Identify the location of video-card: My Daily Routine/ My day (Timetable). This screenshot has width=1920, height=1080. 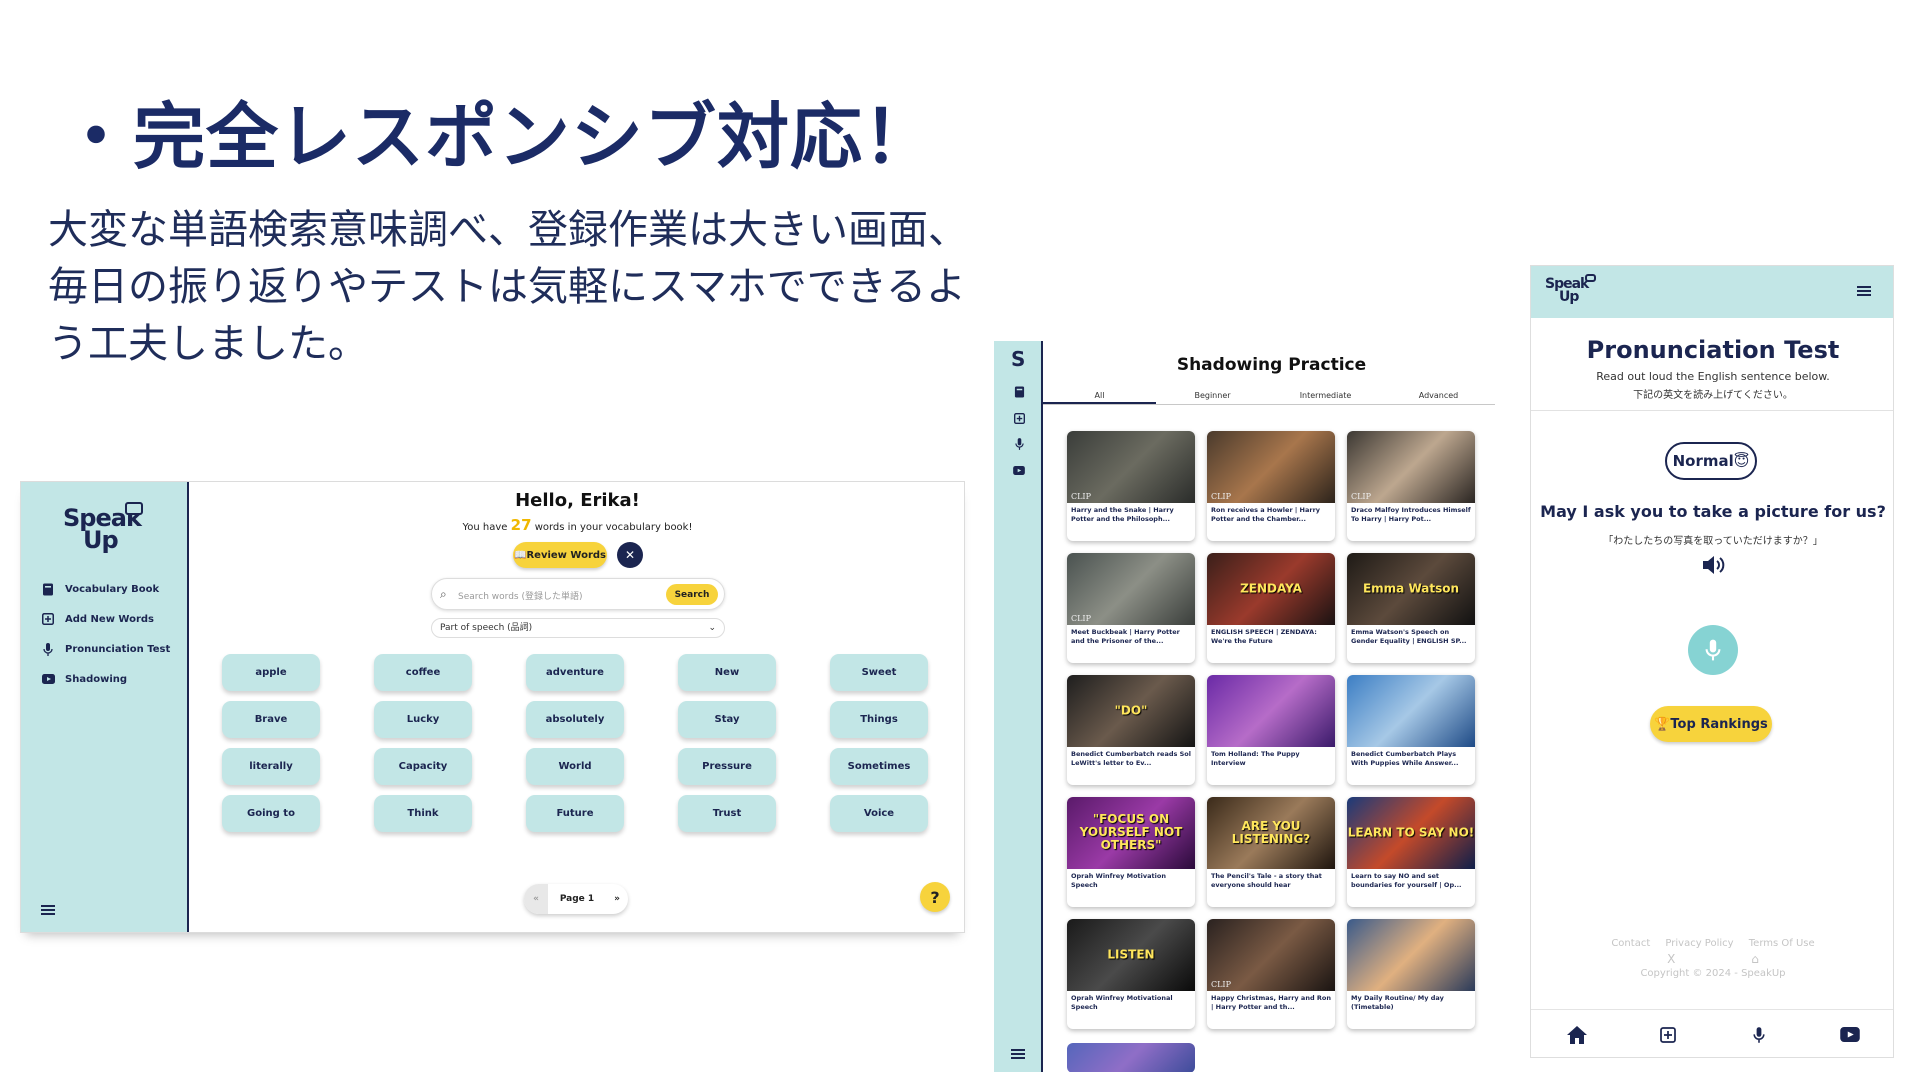
(1411, 974).